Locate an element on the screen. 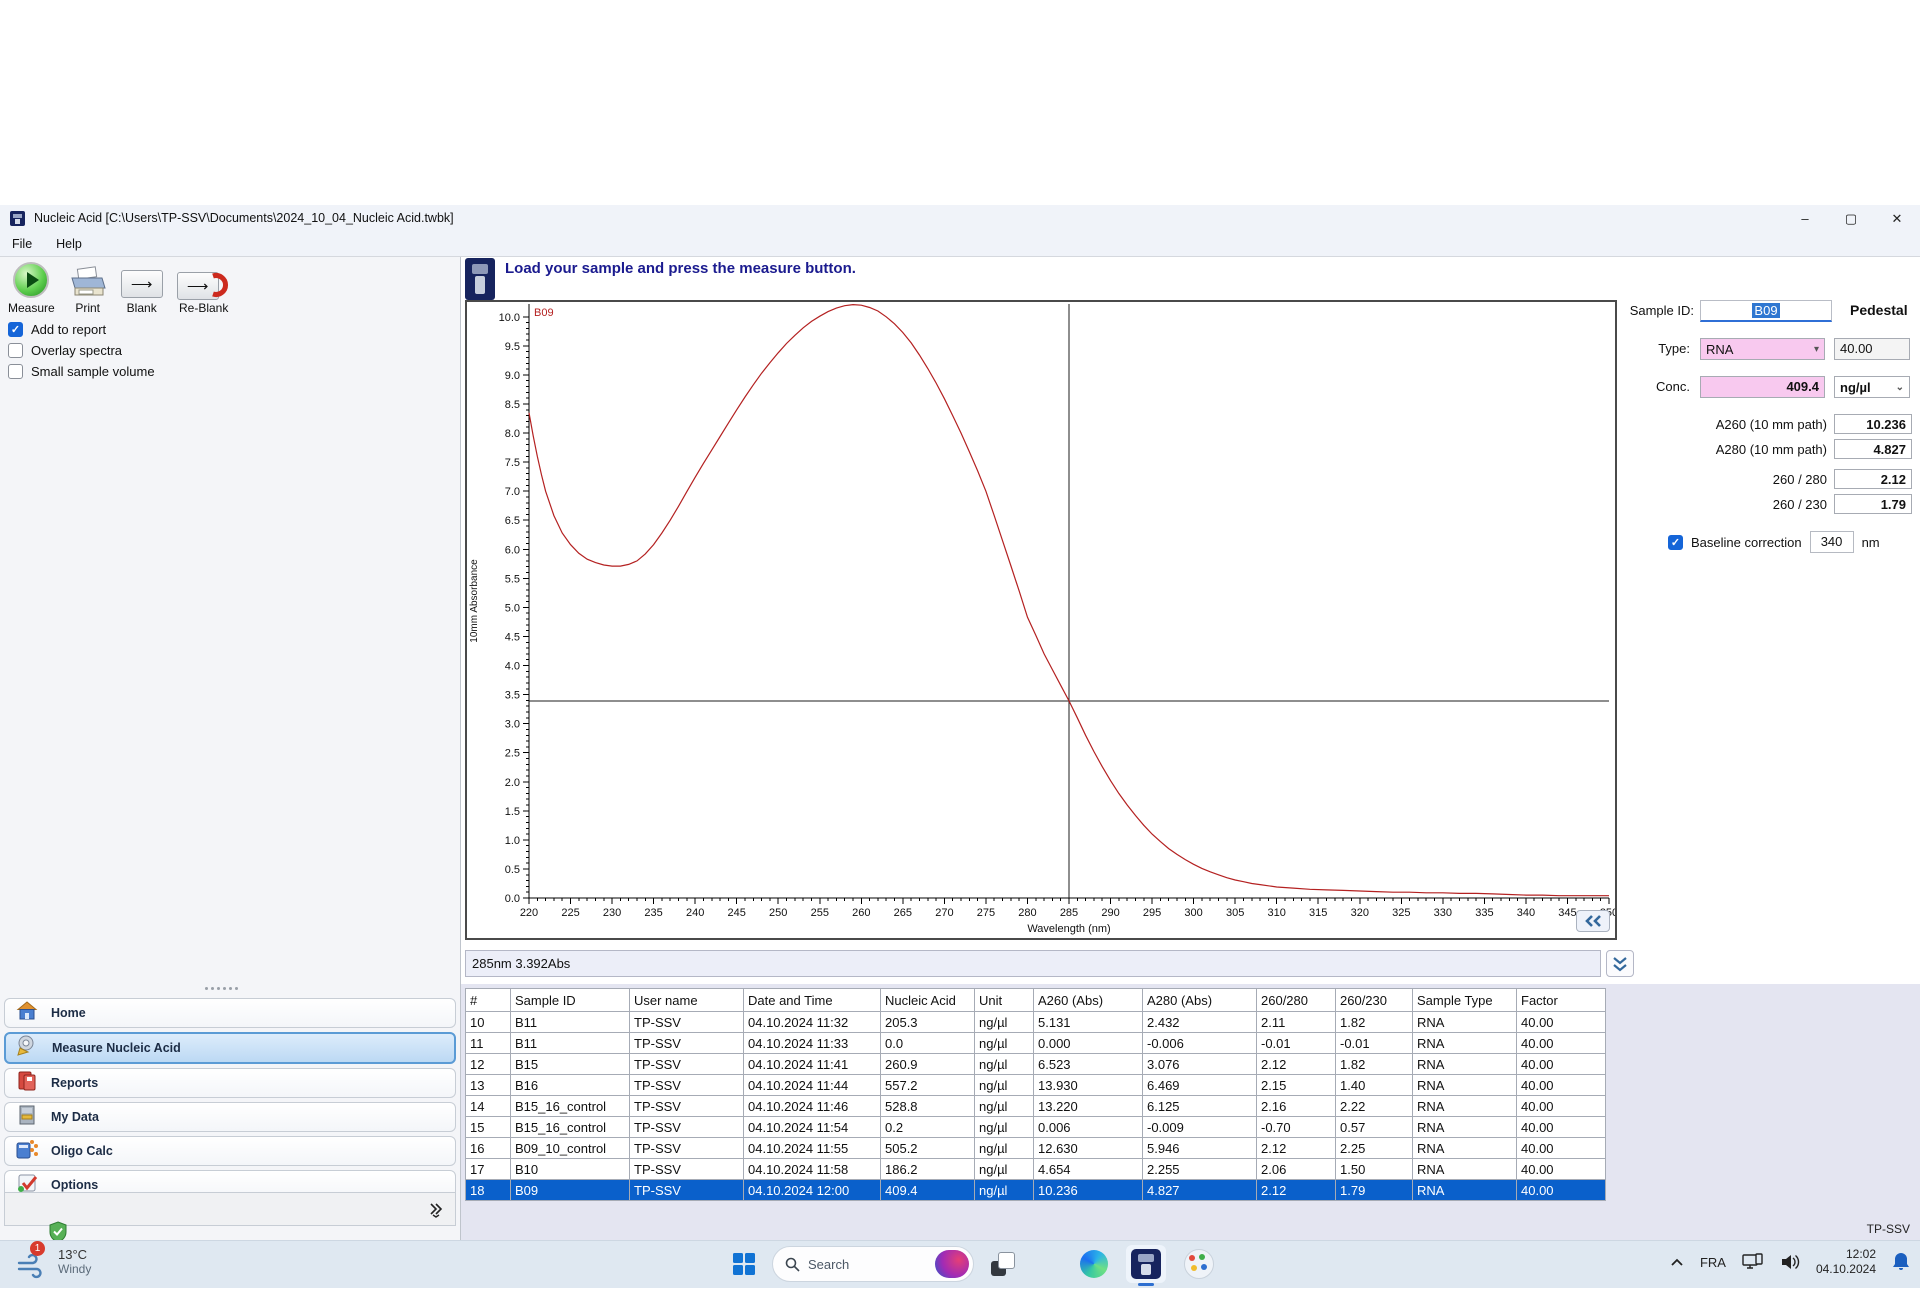  language-indicator: FRA is located at coordinates (1713, 1262).